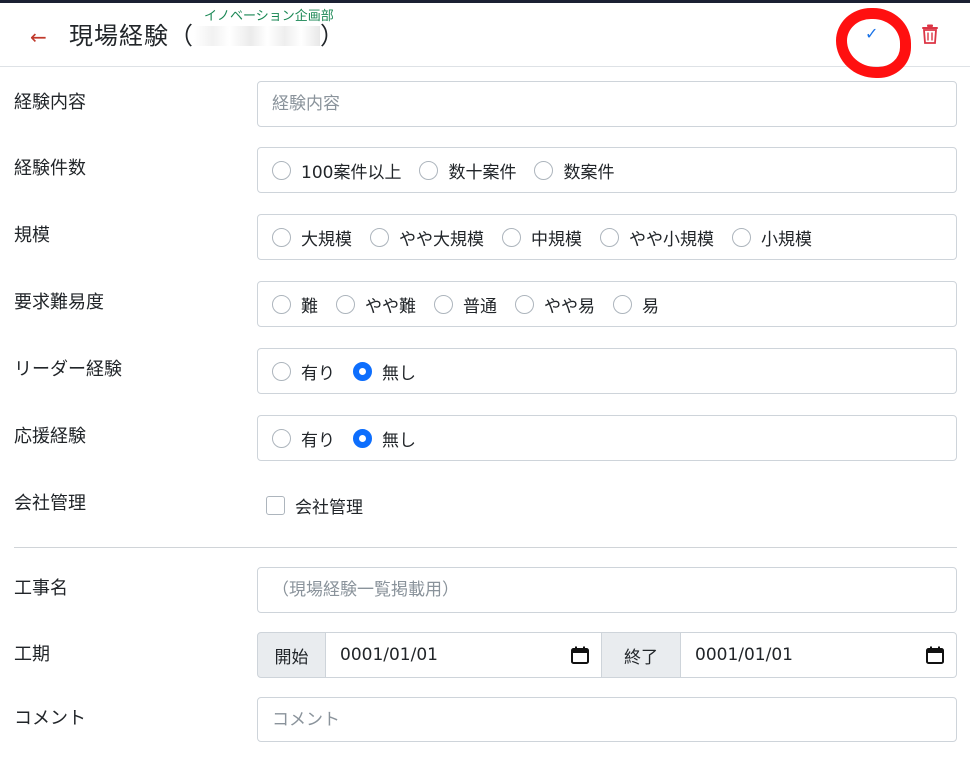  What do you see at coordinates (555, 304) in the screenshot?
I see `difficulty-option-somewhat-easy: やや易` at bounding box center [555, 304].